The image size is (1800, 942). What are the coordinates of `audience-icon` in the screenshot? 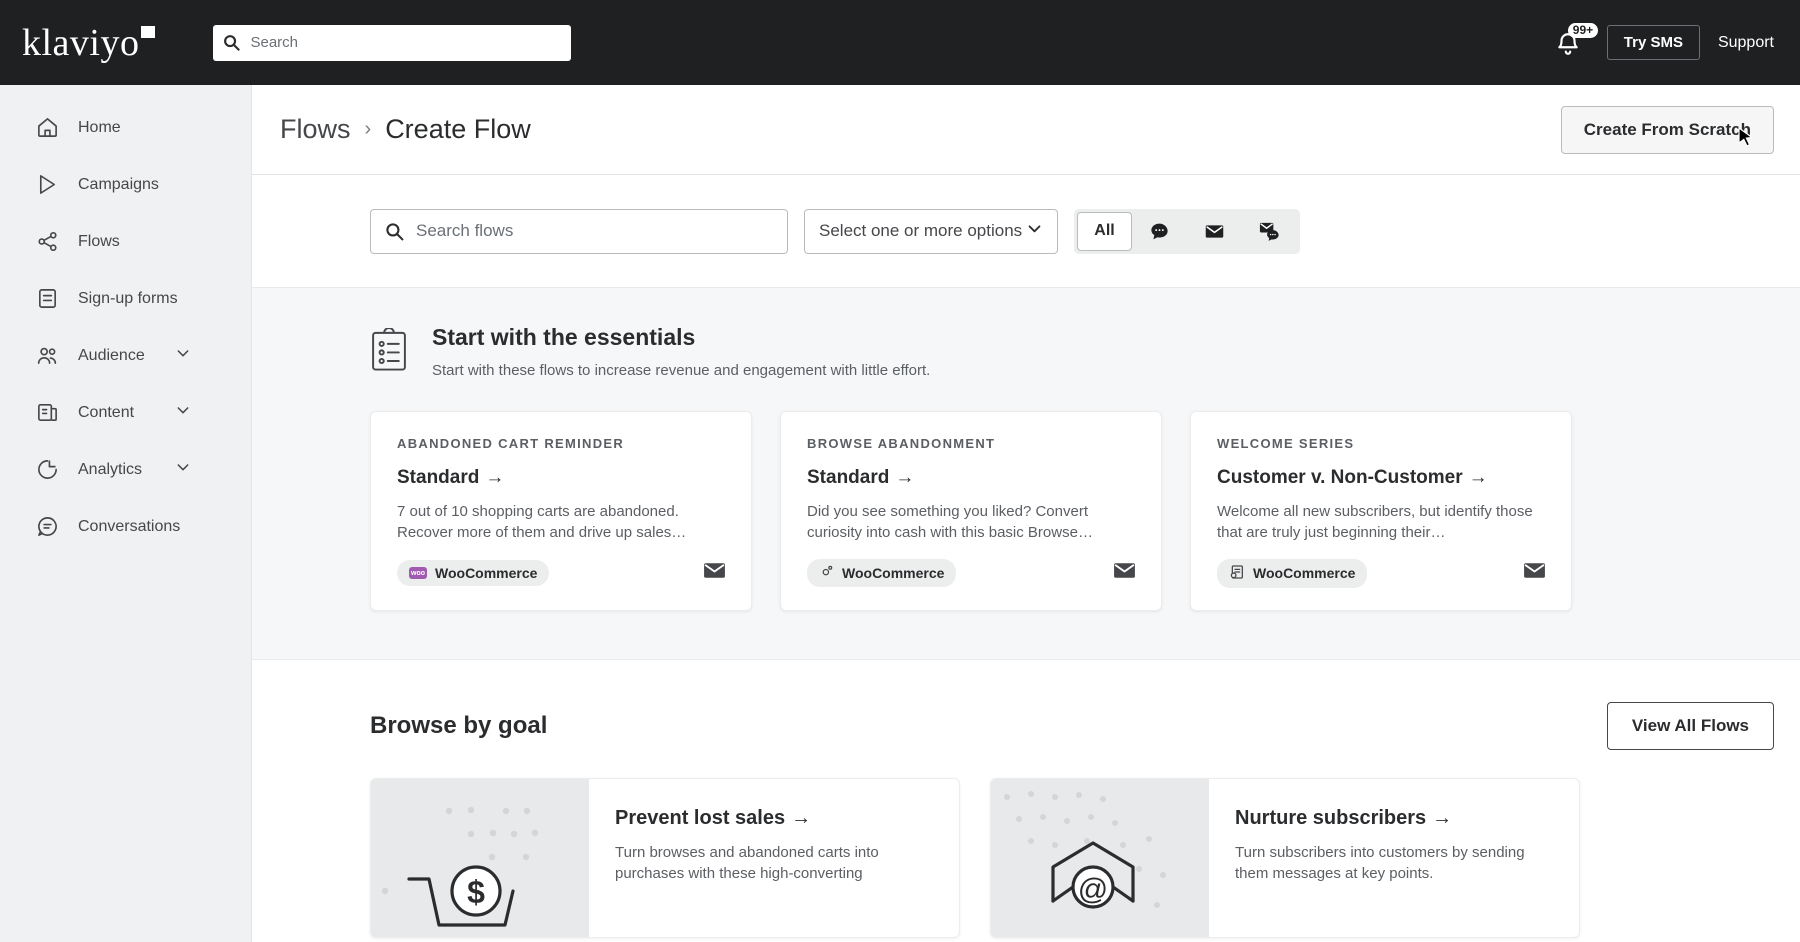 It's located at (47, 356).